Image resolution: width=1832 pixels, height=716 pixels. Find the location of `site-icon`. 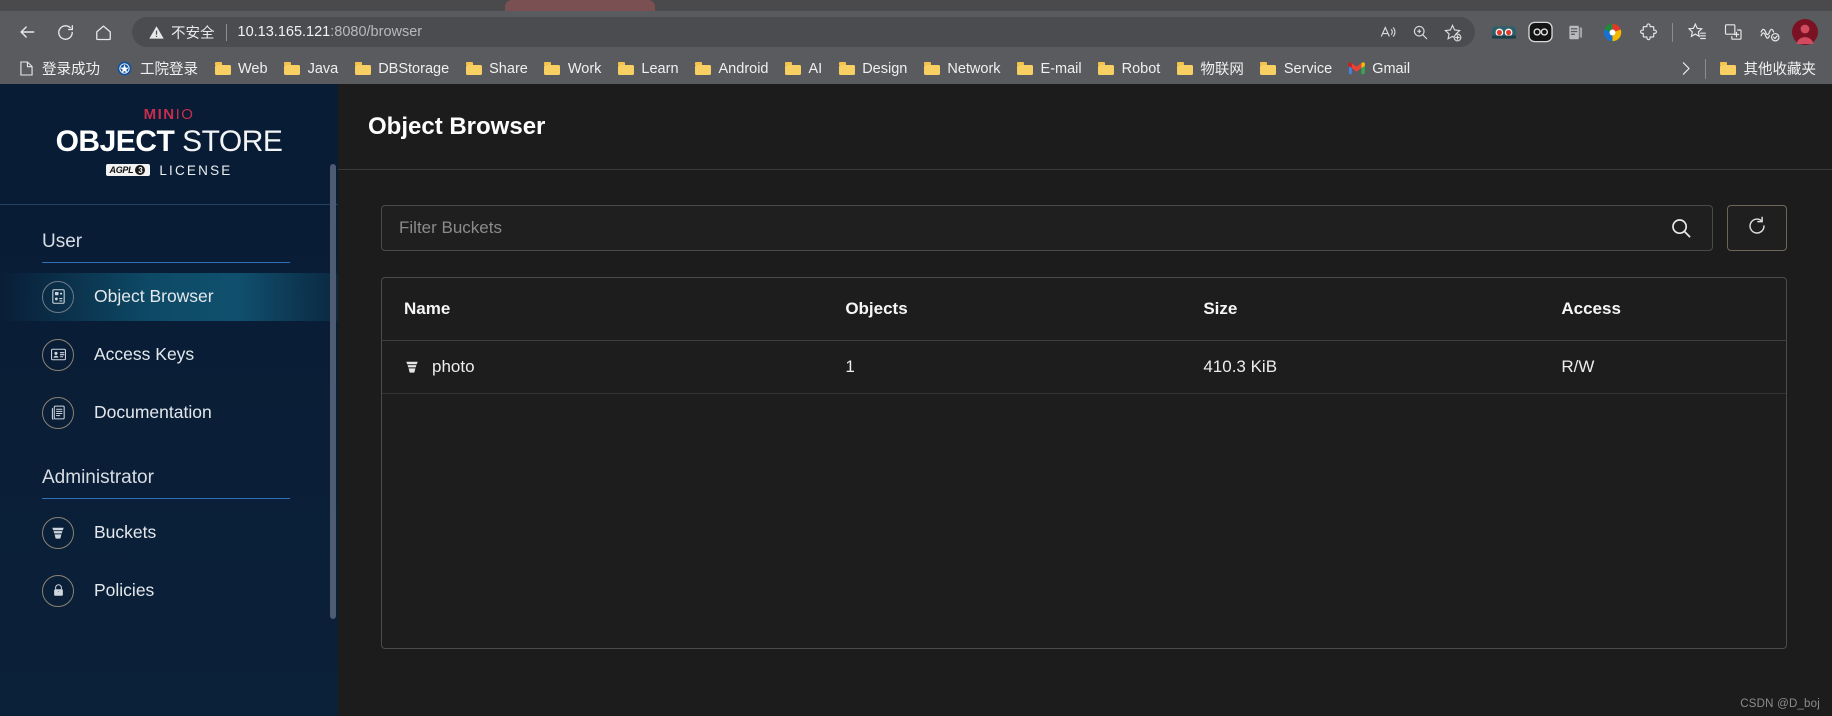

site-icon is located at coordinates (124, 69).